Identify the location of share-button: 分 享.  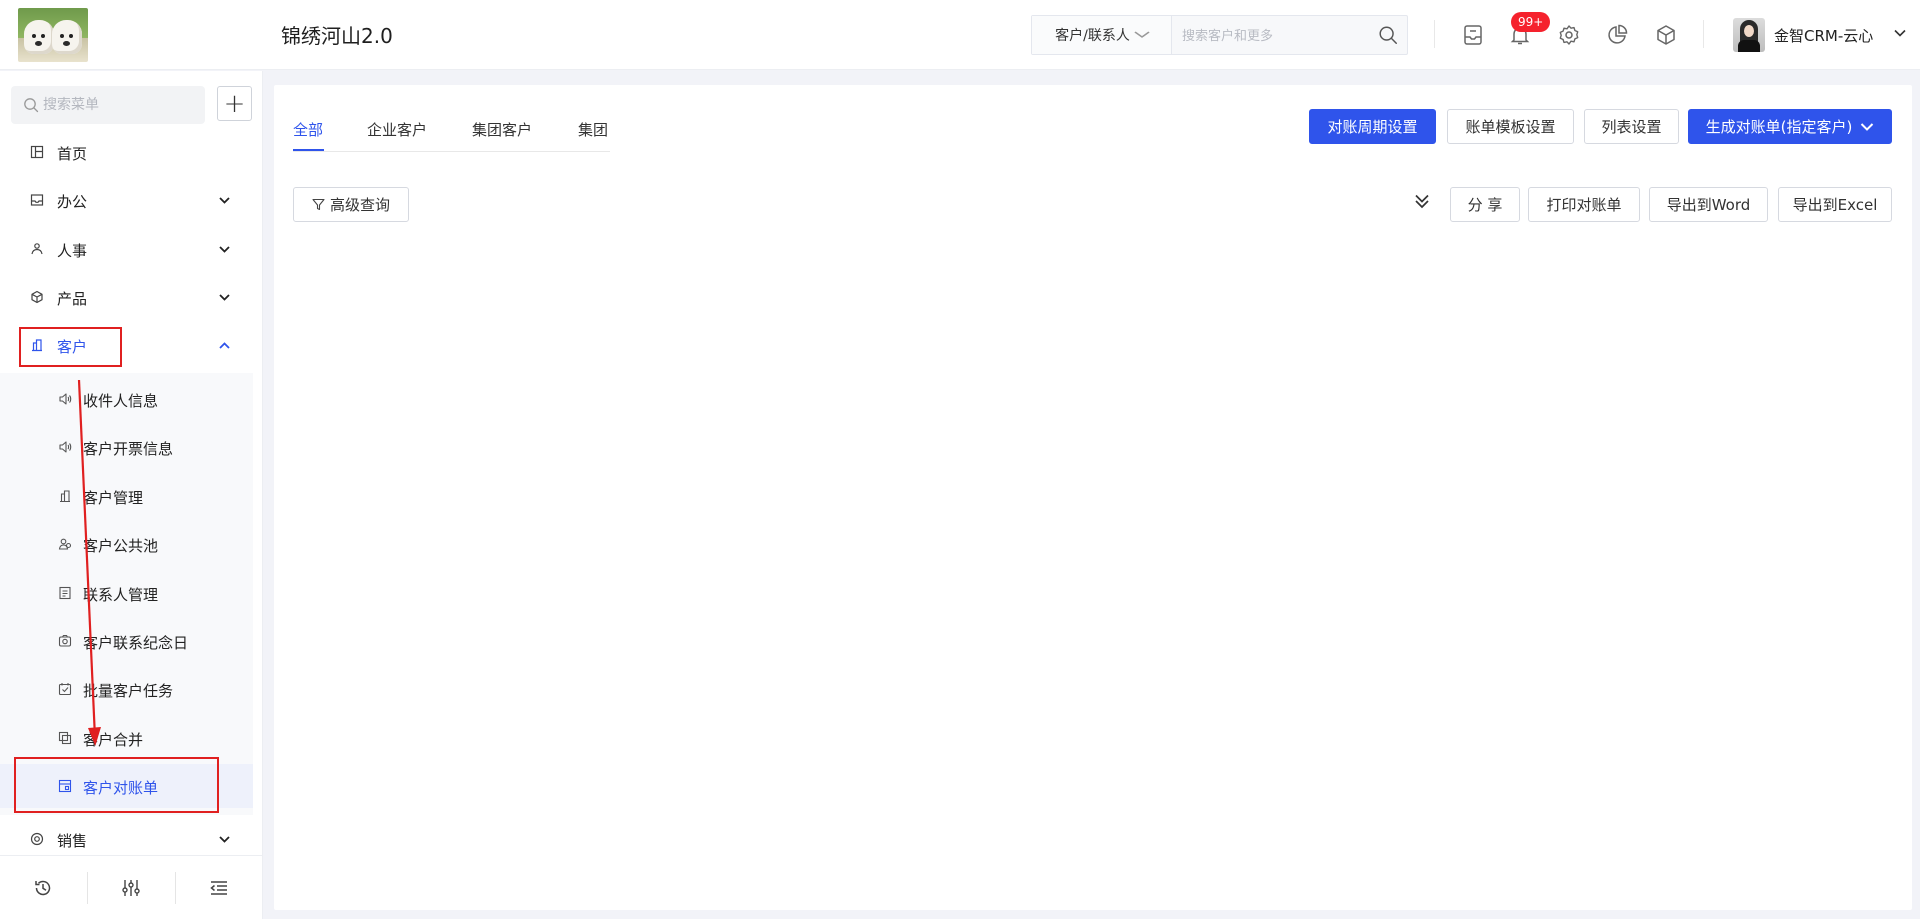
(1485, 204).